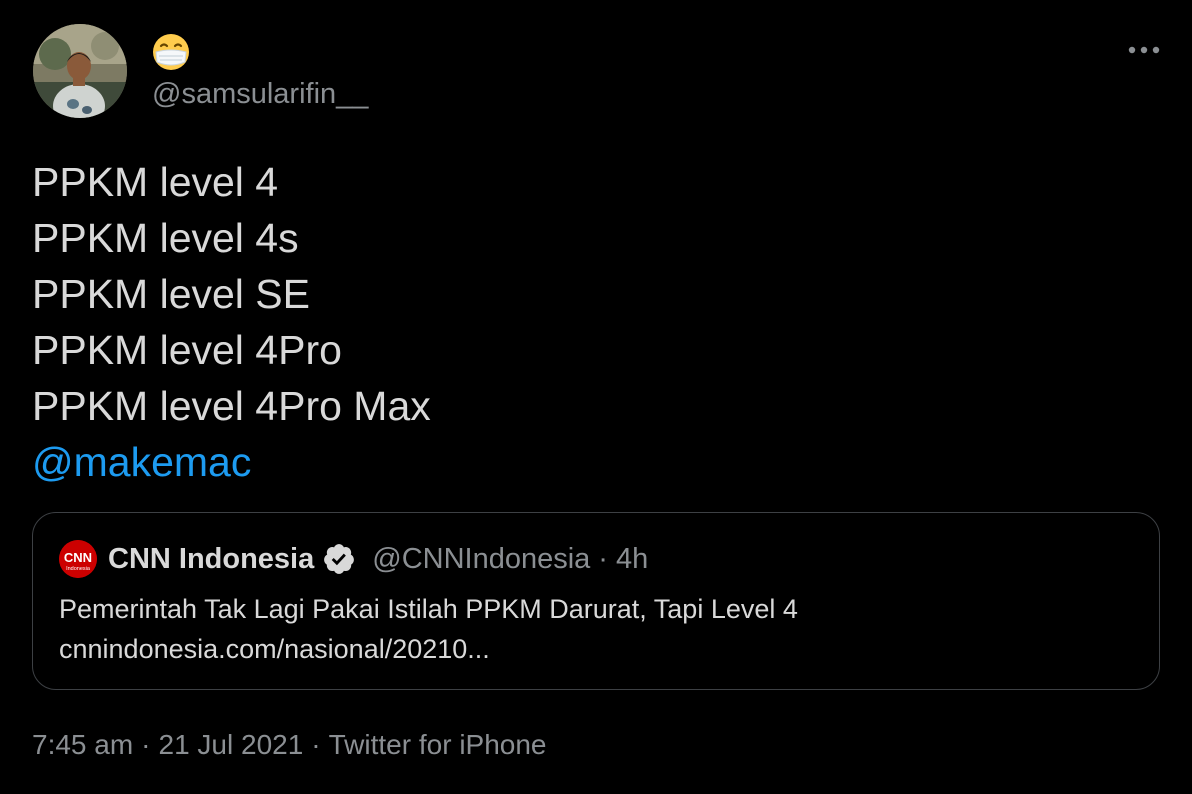  I want to click on cnn-indonesia-logo: CNN Indonesia, so click(78, 559).